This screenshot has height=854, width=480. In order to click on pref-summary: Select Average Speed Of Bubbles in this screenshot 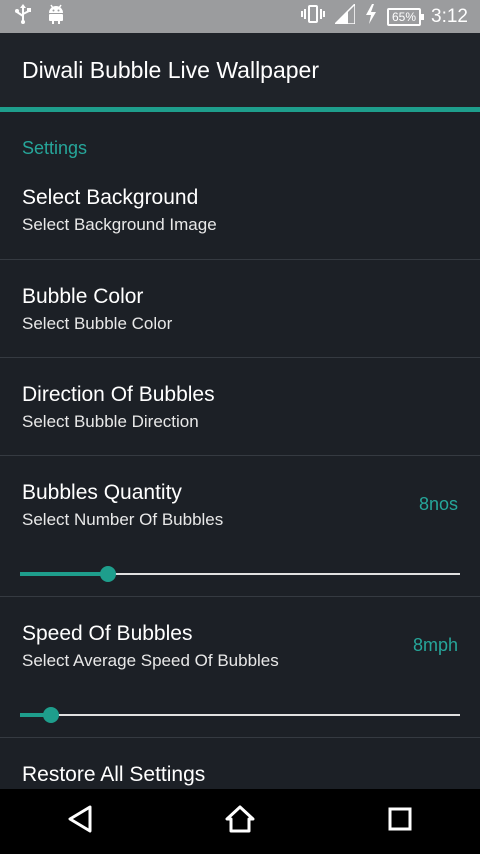, I will do `click(150, 660)`.